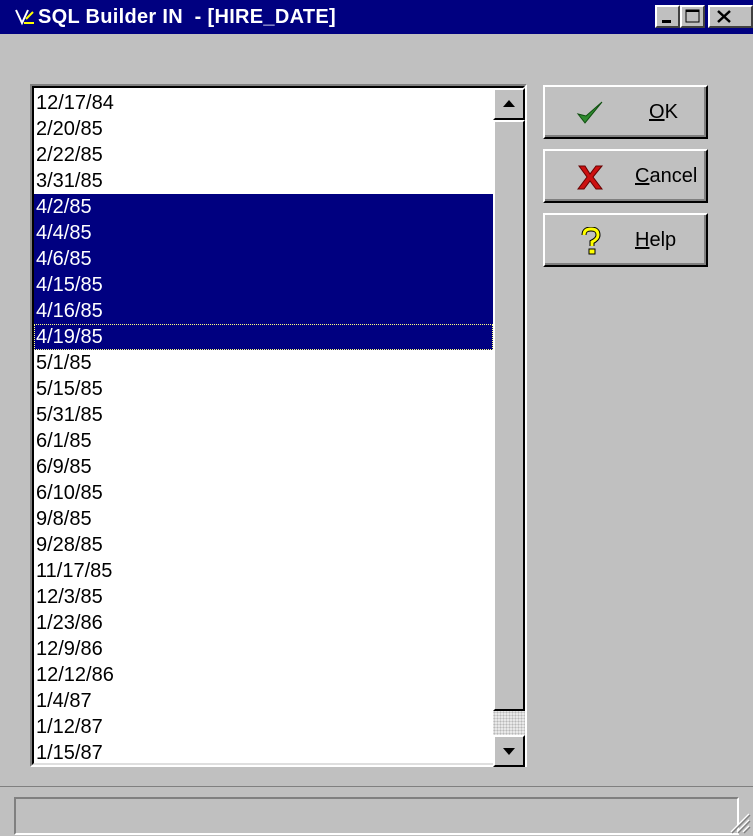 The width and height of the screenshot is (753, 836). I want to click on list-item: 4/4/85, so click(263, 233).